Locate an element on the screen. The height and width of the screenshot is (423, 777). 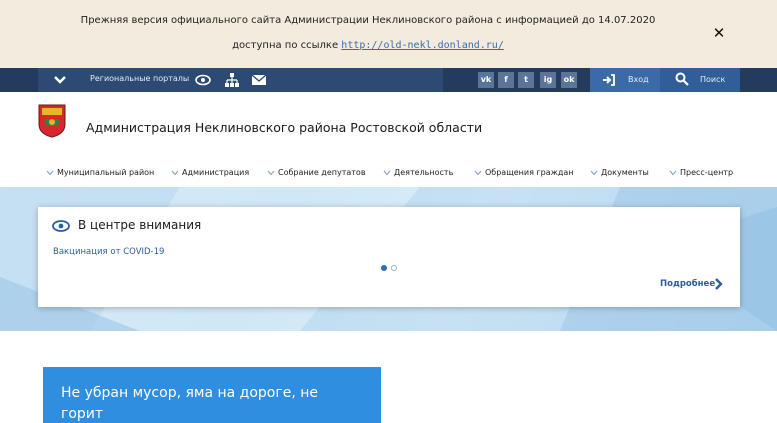
login-button: Вход is located at coordinates (625, 80).